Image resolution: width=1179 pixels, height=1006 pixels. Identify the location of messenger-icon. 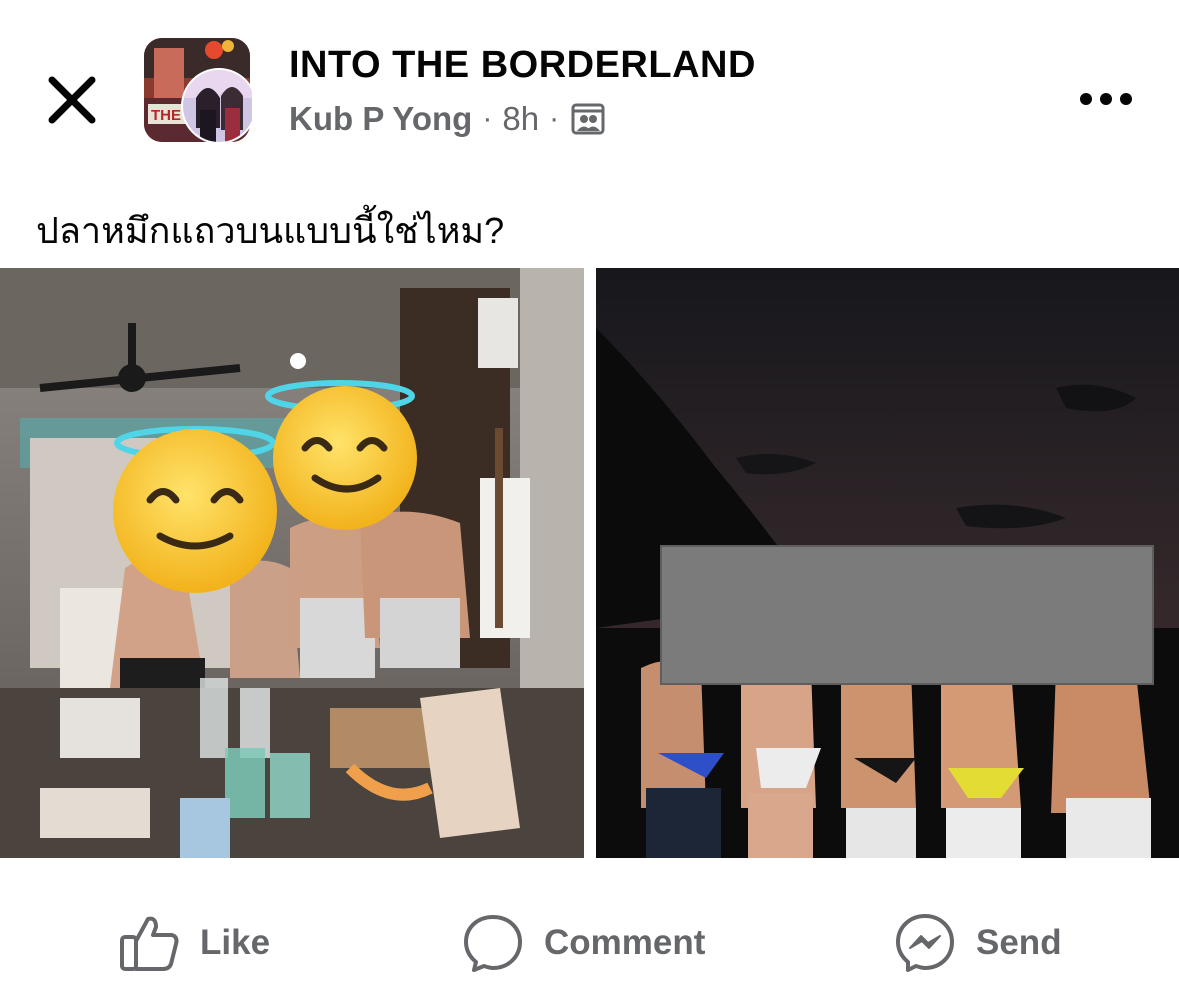
(925, 943).